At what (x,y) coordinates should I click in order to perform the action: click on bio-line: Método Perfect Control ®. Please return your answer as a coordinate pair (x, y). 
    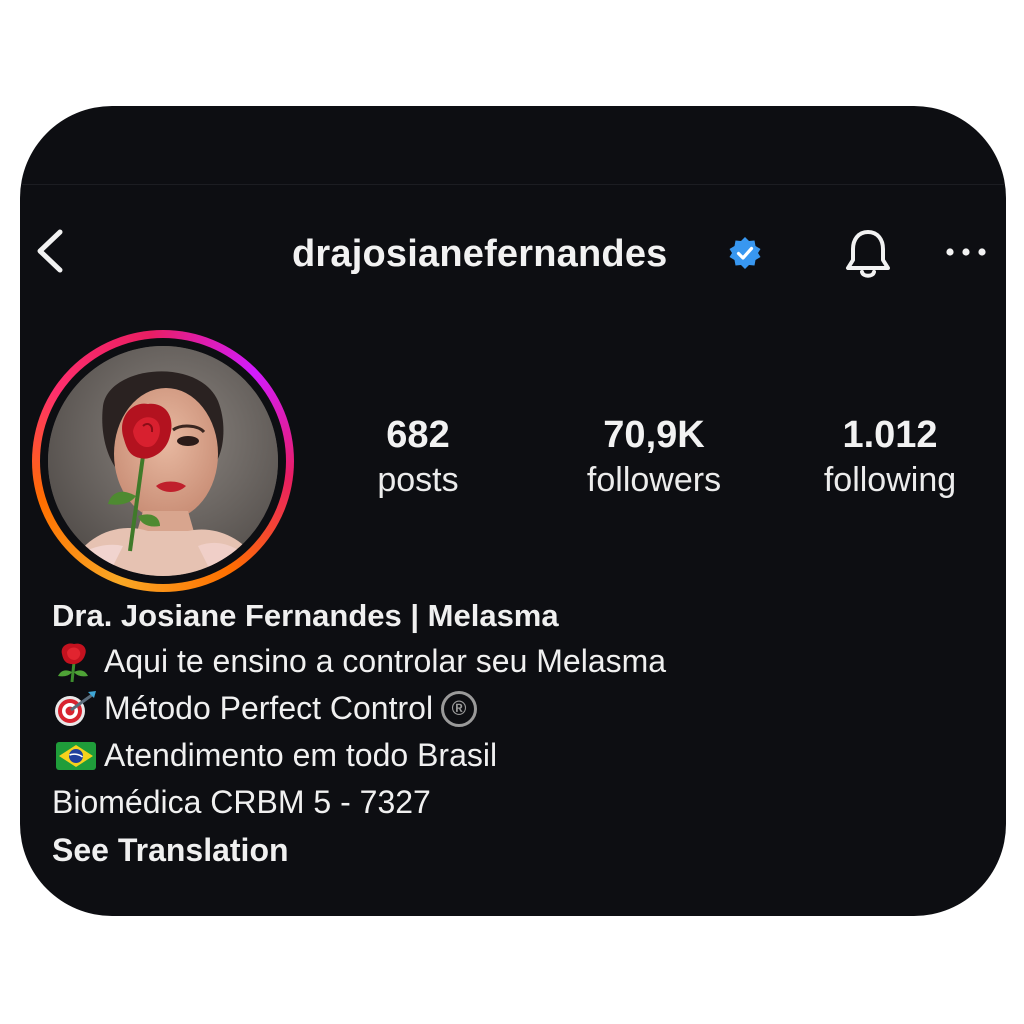
    Looking at the image, I should click on (359, 708).